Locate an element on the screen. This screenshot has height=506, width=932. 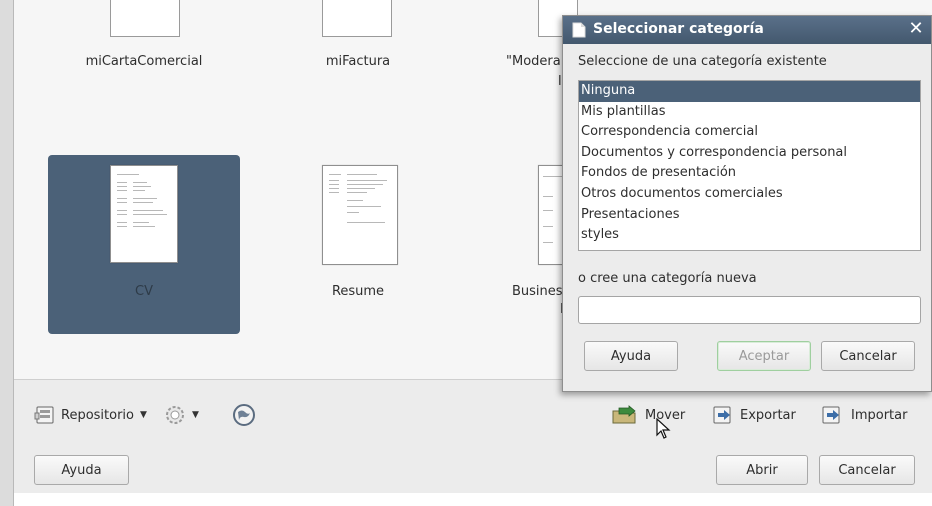
category-item: Fondos de presentación is located at coordinates (749, 173).